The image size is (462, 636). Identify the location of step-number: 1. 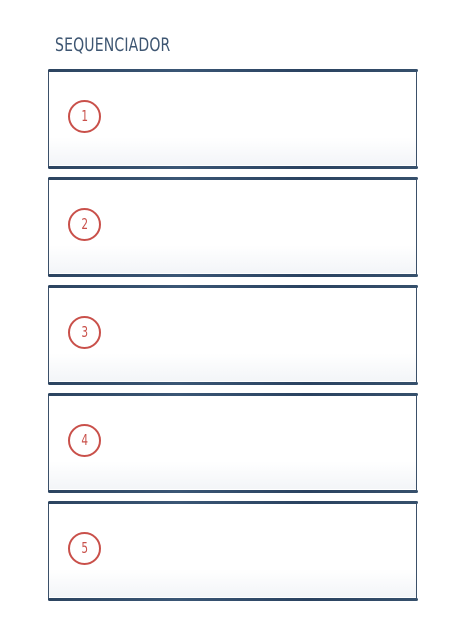
(84, 116).